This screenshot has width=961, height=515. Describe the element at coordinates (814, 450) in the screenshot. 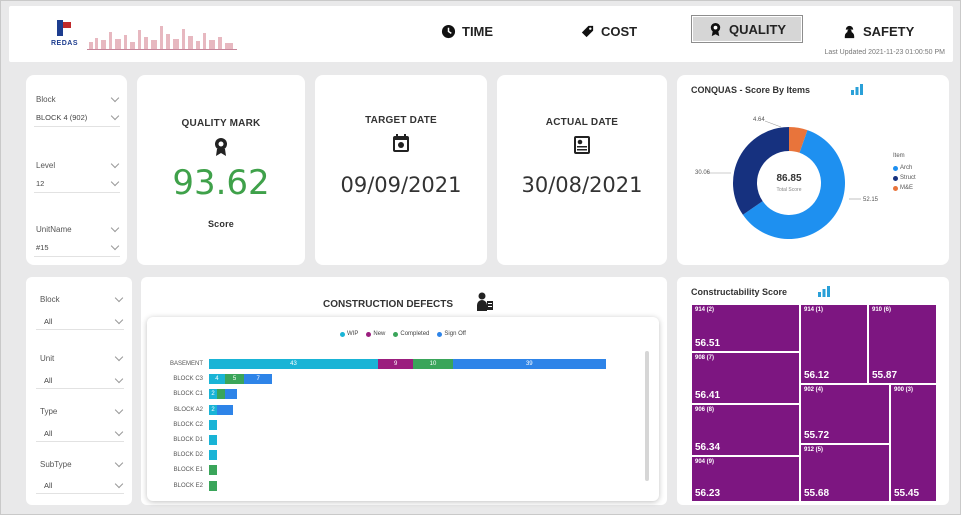

I see `treemap-cell-label: 912 (5)` at that location.